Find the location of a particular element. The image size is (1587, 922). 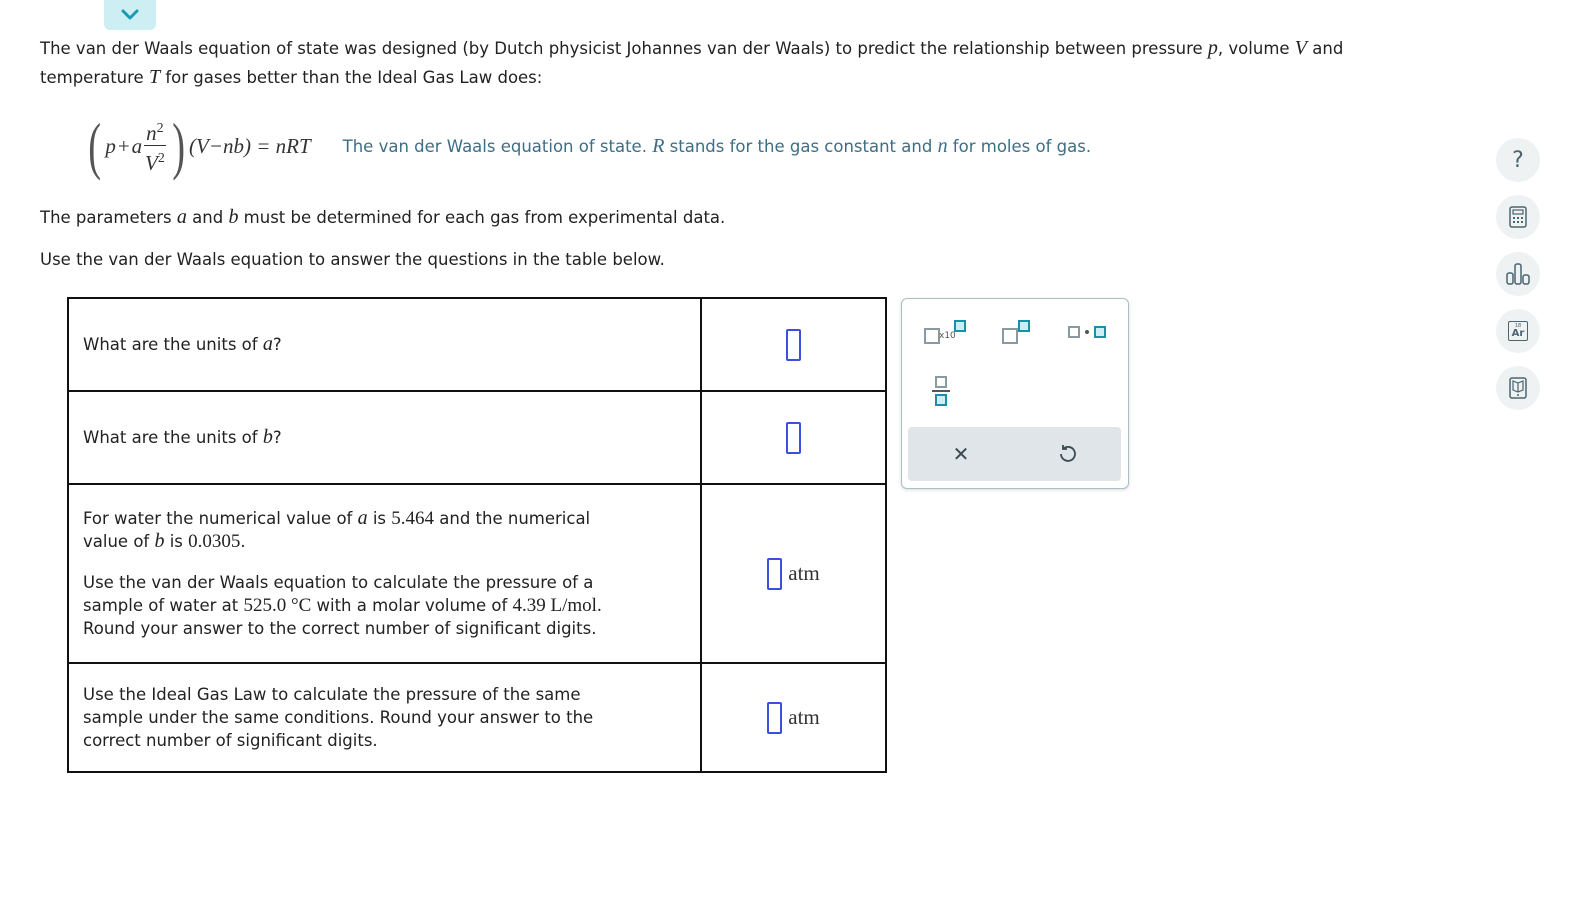

question-text: value of is located at coordinates (119, 541).